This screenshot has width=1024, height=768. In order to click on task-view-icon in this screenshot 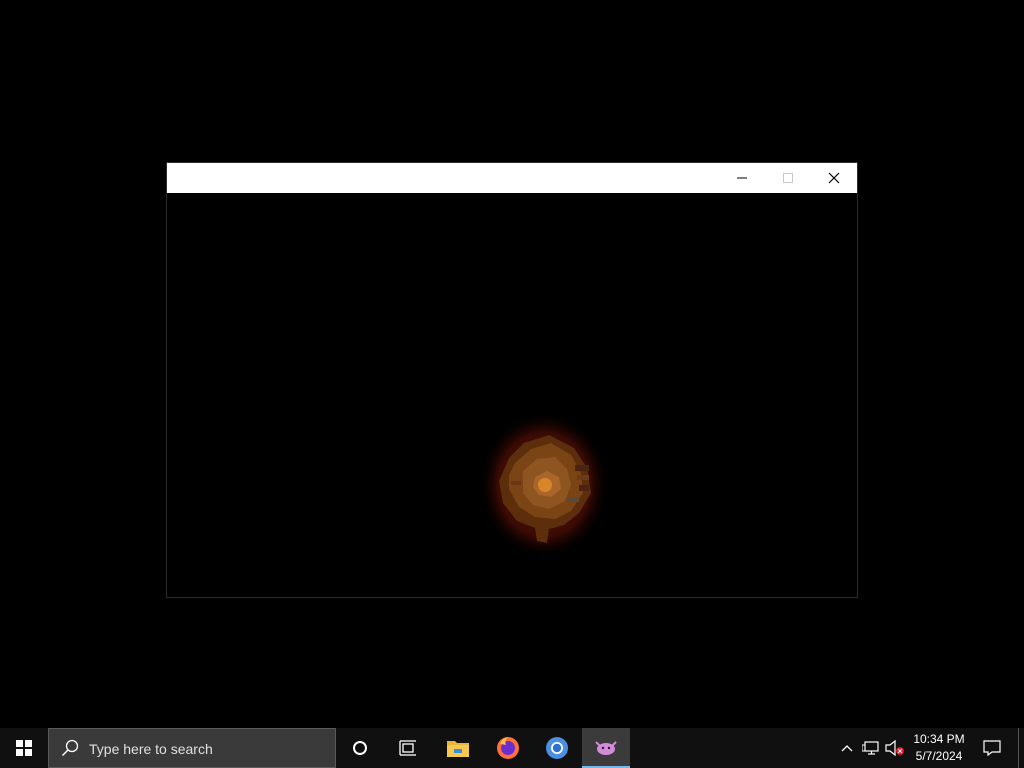, I will do `click(407, 748)`.